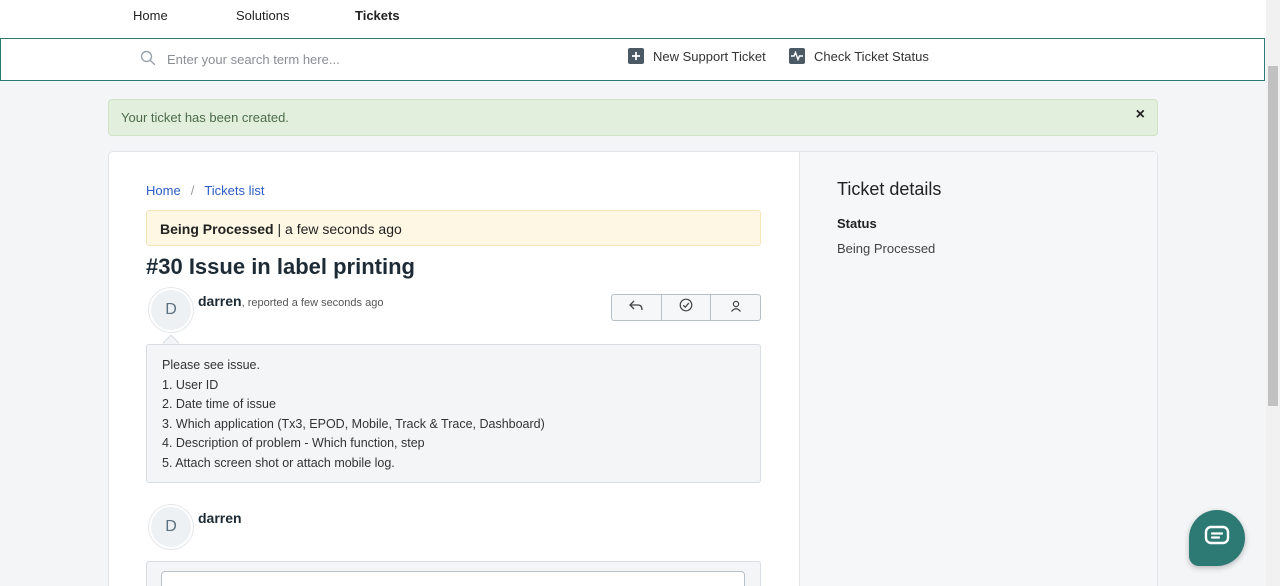 This screenshot has height=586, width=1280. I want to click on check-circle-icon, so click(686, 307).